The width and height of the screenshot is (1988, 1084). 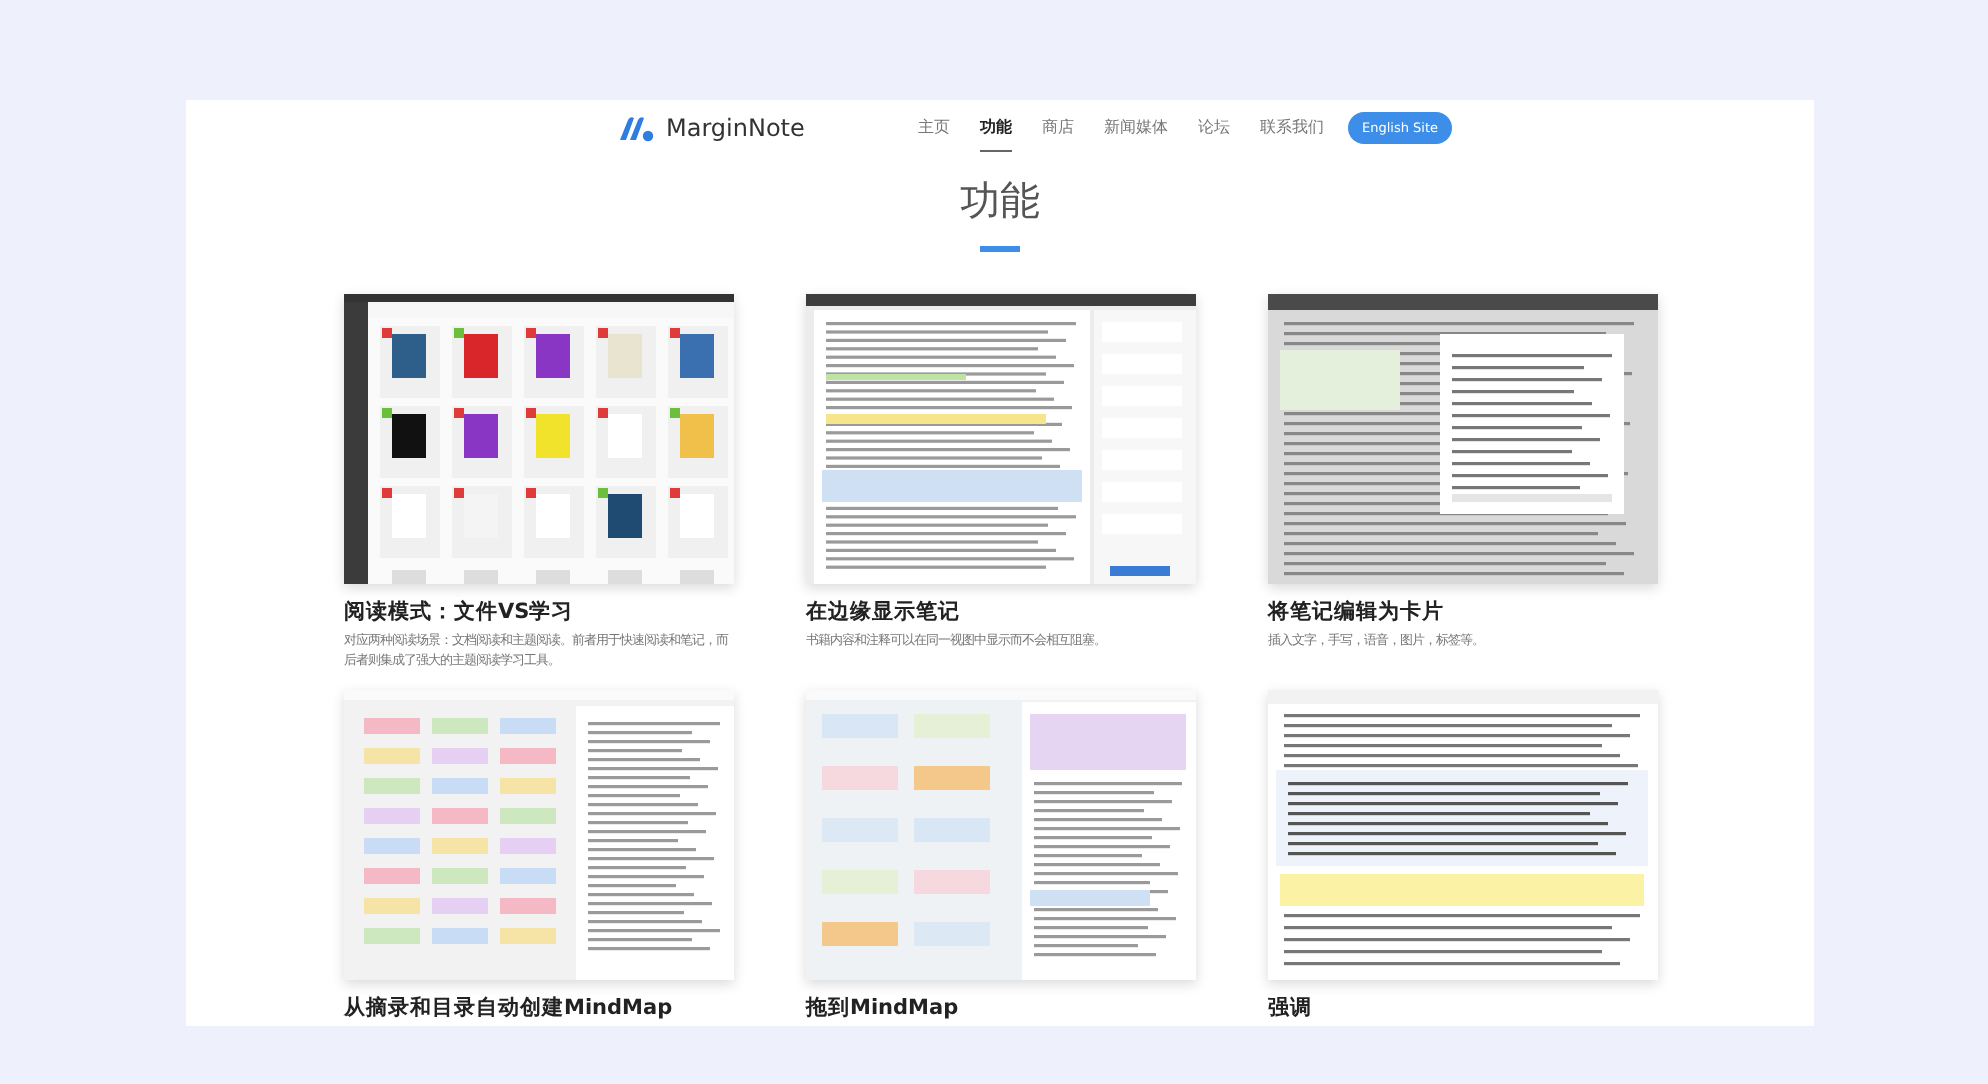 What do you see at coordinates (1357, 612) in the screenshot?
I see `feature-title: 将笔记编辑为卡片` at bounding box center [1357, 612].